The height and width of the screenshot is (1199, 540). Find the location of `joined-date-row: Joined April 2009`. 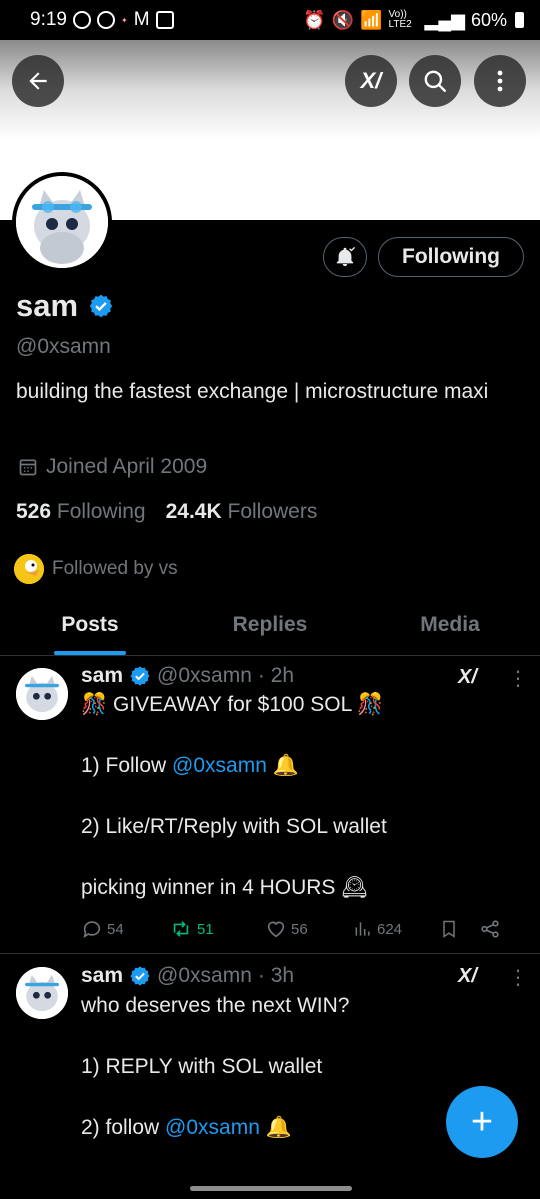

joined-date-row: Joined April 2009 is located at coordinates (112, 467).